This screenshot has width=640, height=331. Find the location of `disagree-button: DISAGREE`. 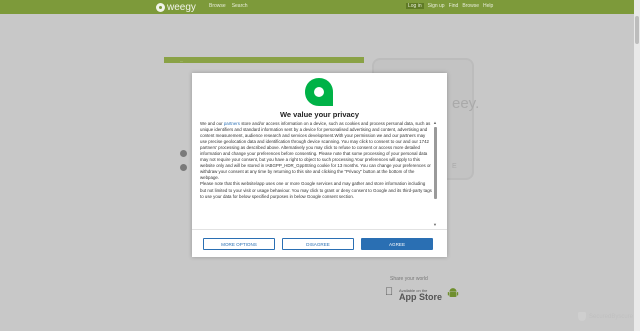

disagree-button: DISAGREE is located at coordinates (318, 244).